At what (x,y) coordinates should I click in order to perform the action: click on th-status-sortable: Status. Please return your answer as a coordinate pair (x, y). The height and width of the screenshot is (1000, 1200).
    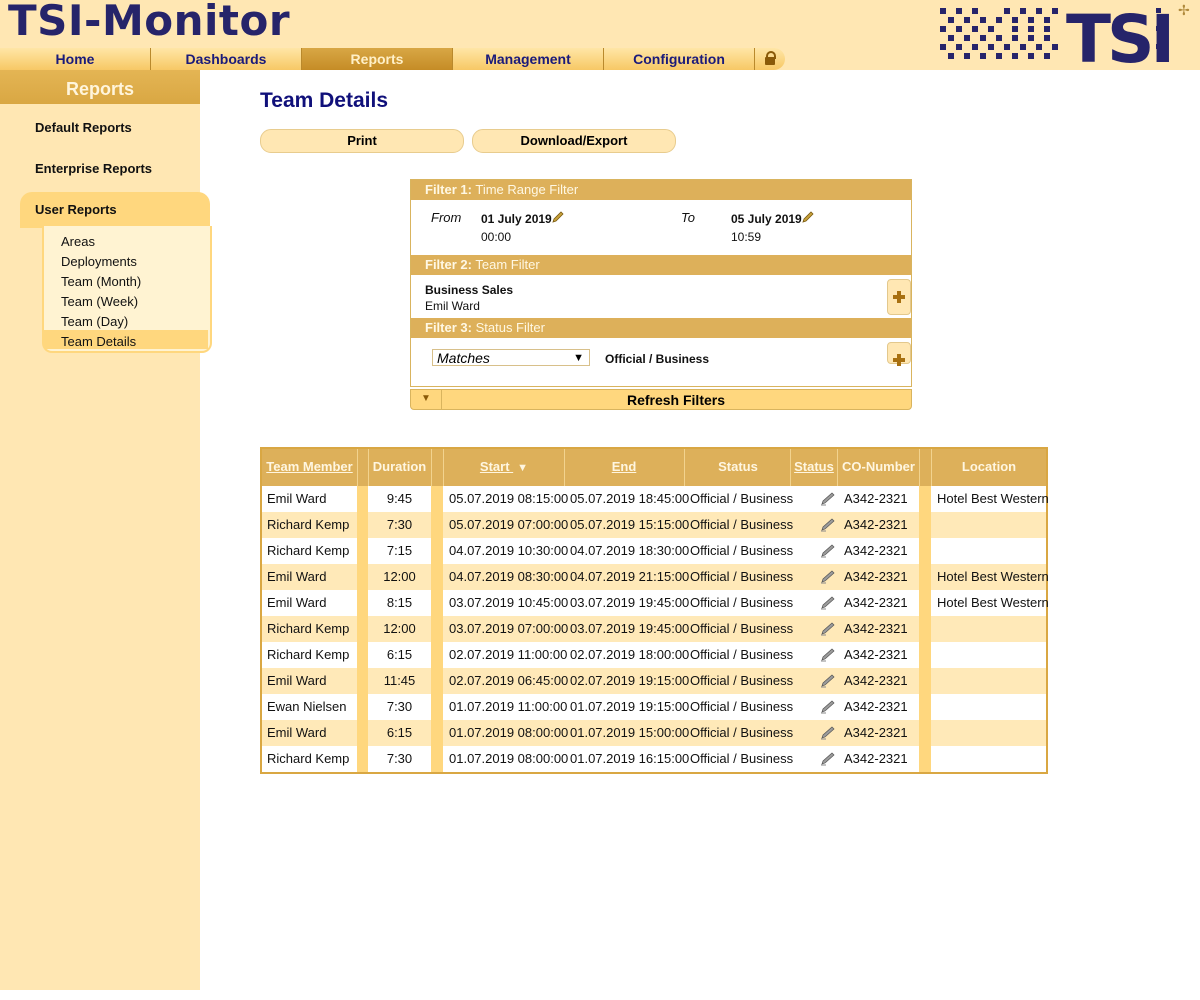
    Looking at the image, I should click on (814, 467).